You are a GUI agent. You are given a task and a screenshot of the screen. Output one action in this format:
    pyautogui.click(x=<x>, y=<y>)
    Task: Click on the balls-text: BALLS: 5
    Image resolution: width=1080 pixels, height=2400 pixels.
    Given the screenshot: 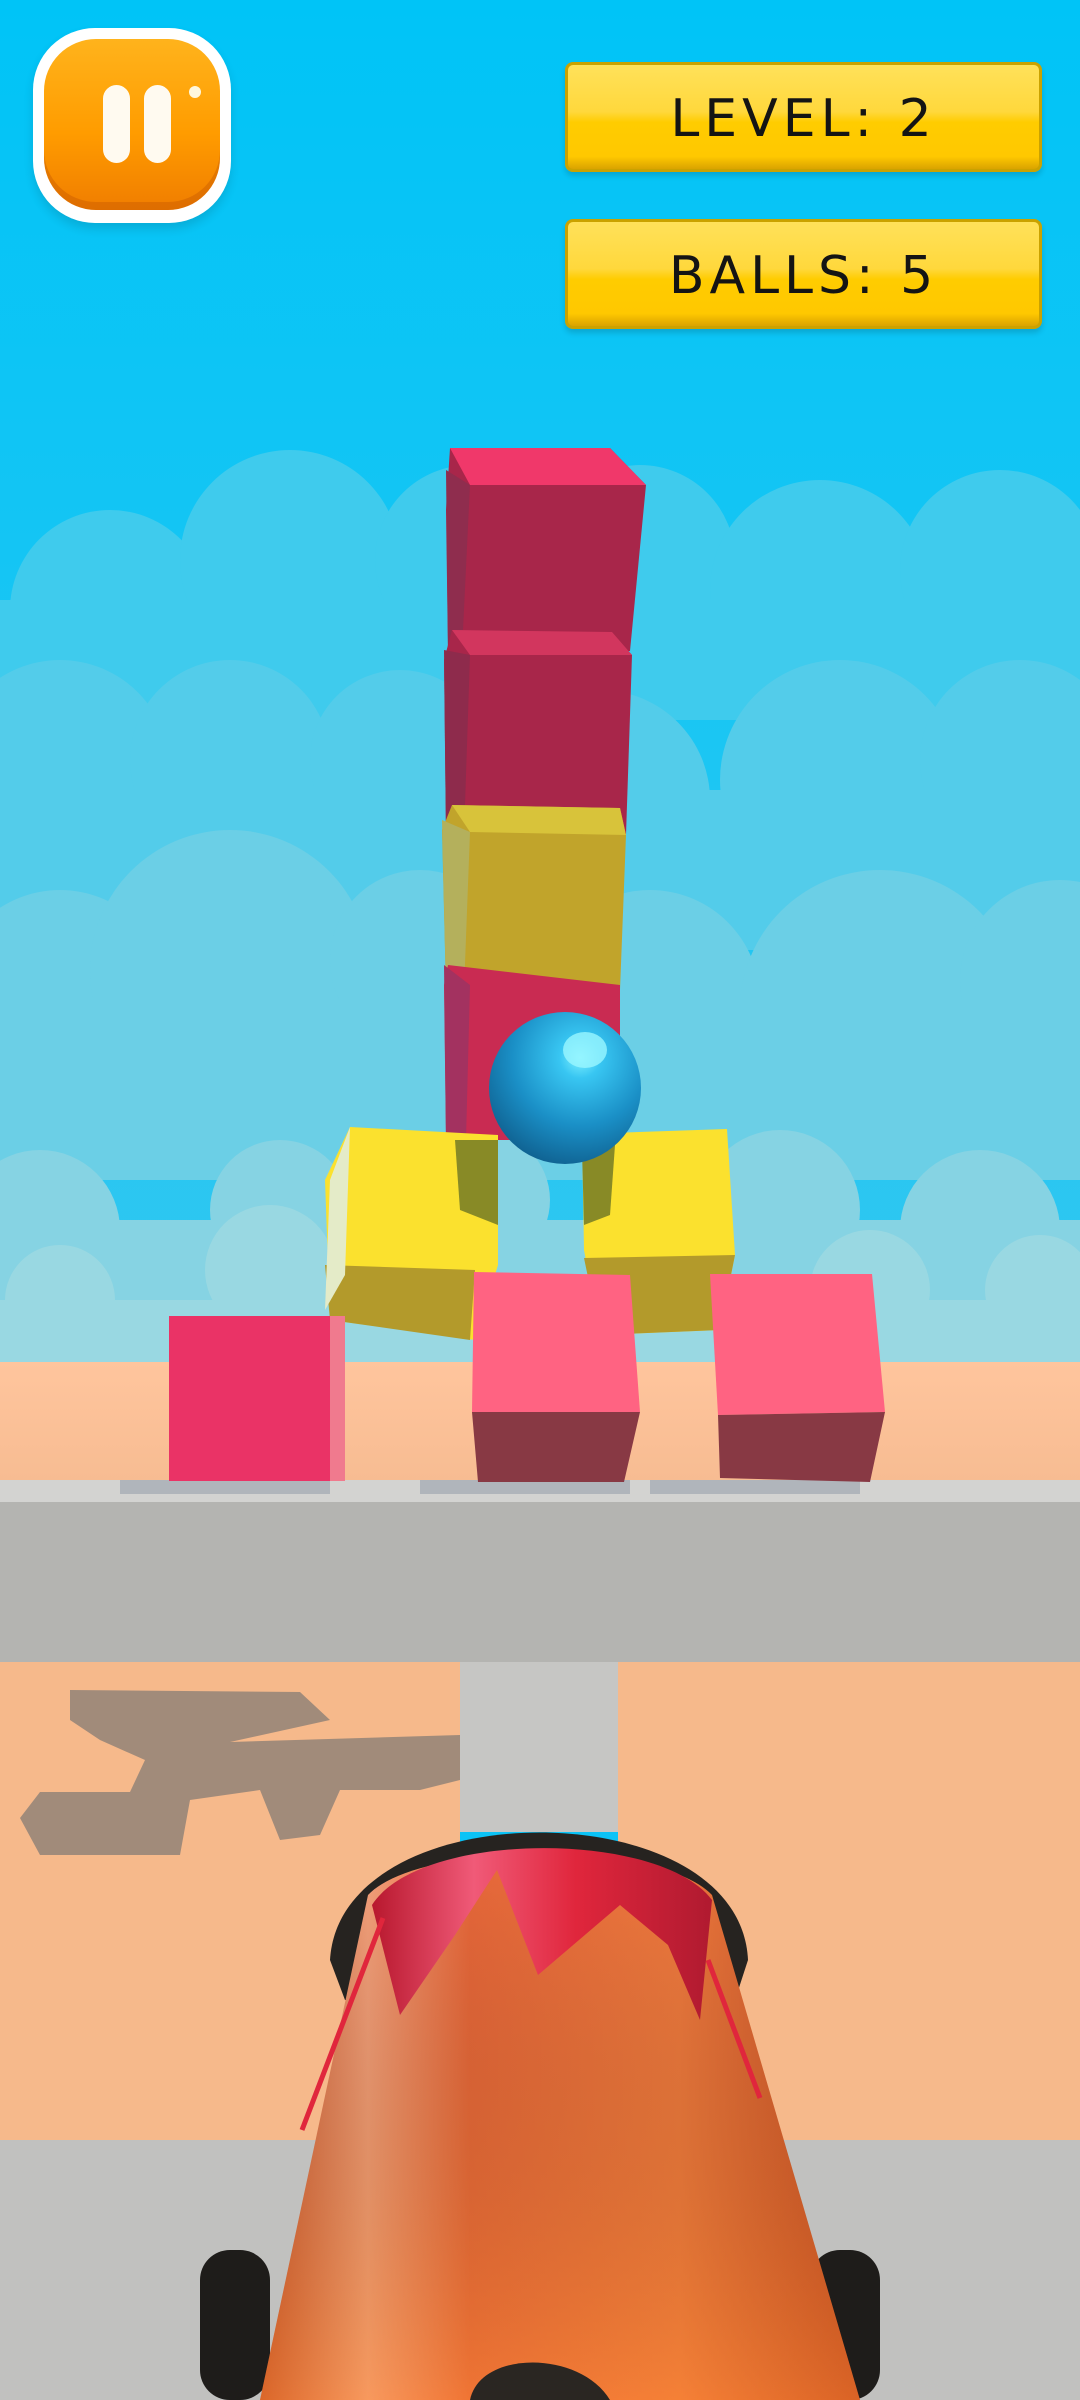 What is the action you would take?
    pyautogui.click(x=803, y=276)
    